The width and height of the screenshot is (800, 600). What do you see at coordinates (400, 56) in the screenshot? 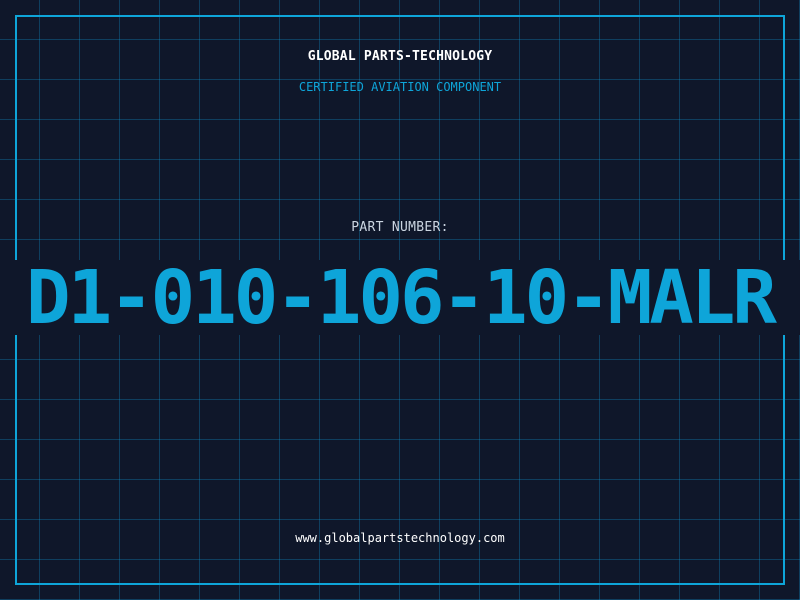
I see `brand-title: GLOBAL PARTS-TECHNOLOGY` at bounding box center [400, 56].